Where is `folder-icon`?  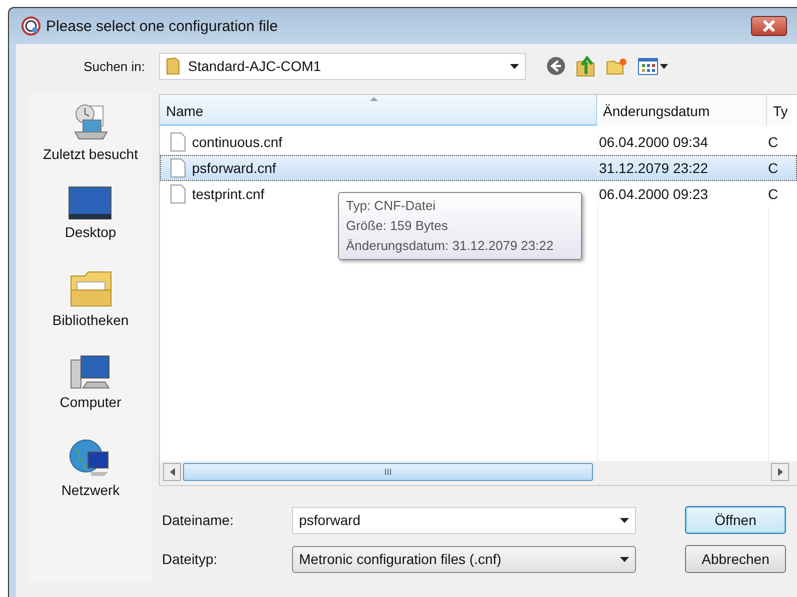
folder-icon is located at coordinates (173, 66).